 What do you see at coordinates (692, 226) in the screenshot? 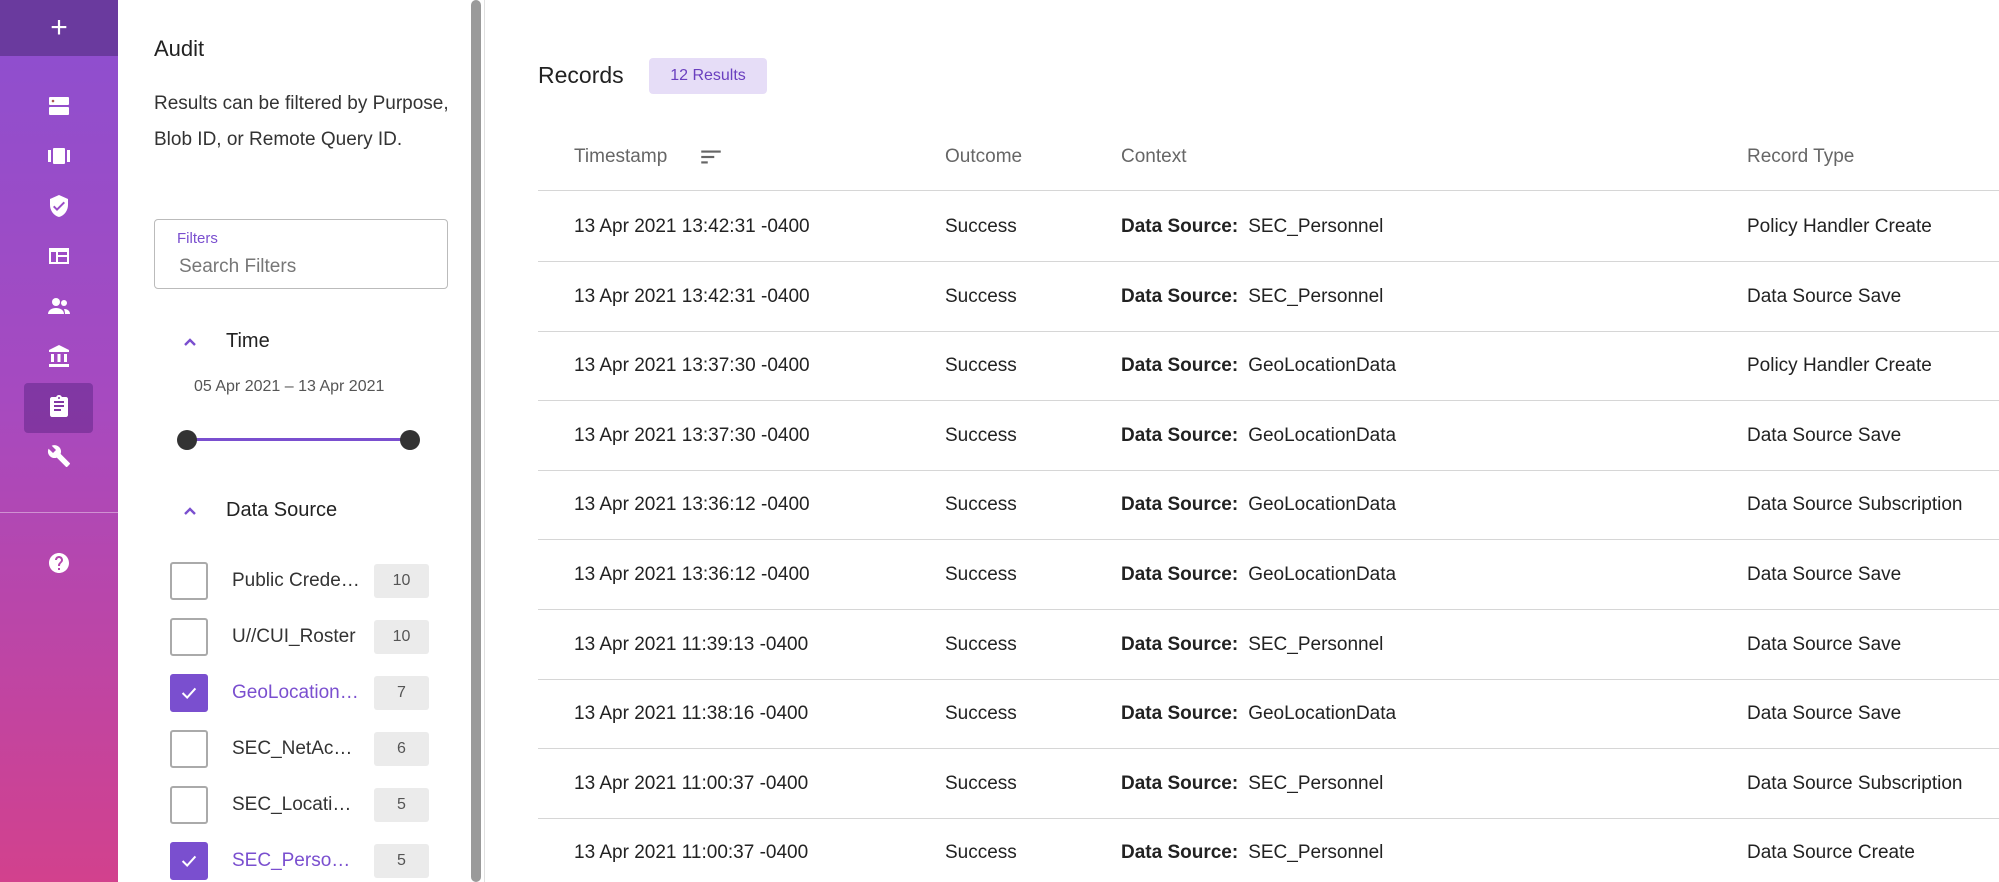
I see `cell-timestamp: 13 Apr 2021 13:42:31 -0400` at bounding box center [692, 226].